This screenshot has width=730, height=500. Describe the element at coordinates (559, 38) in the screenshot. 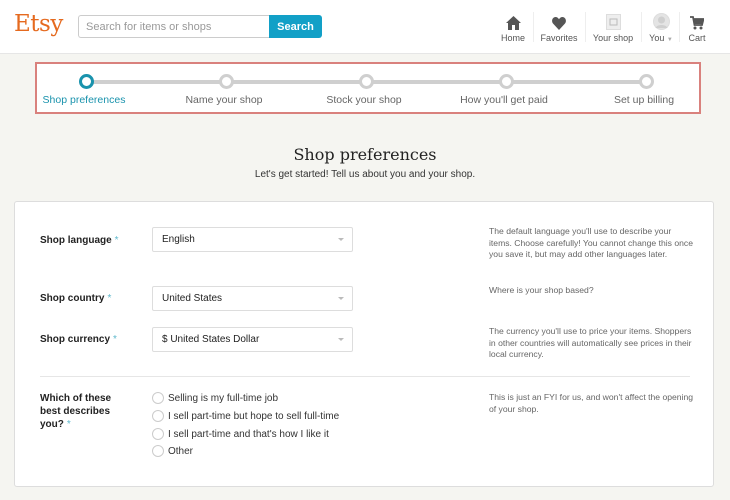

I see `nav-favorites-label: Favorites` at that location.